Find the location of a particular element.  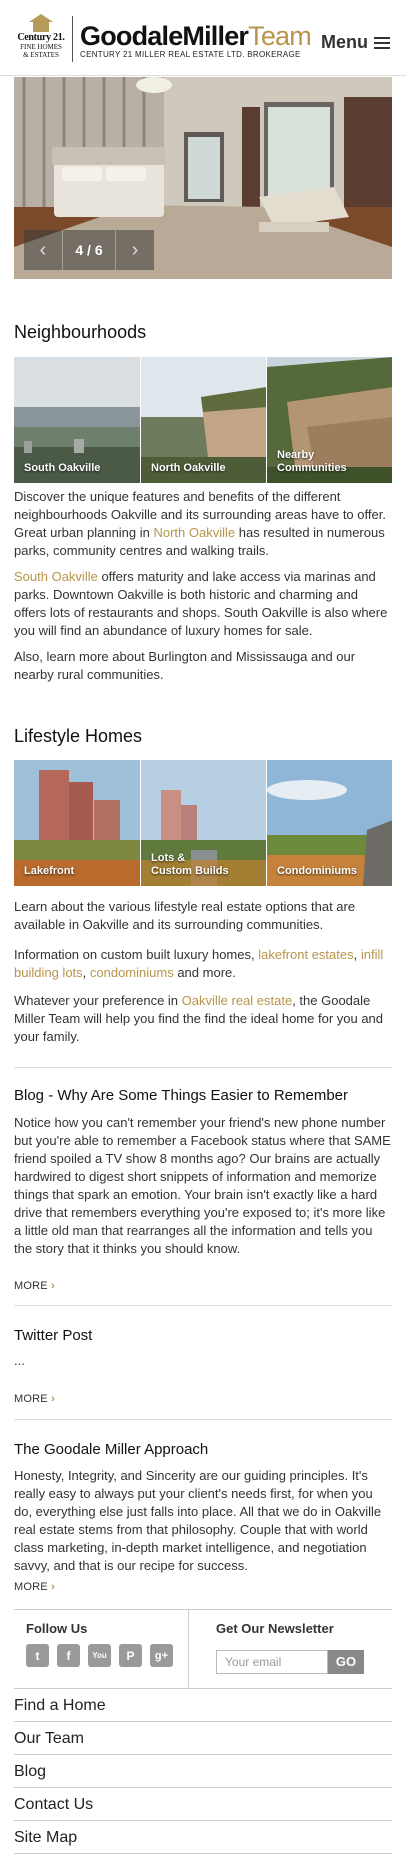

century21-logo: Century 21. FINE HOMES & ESTATES is located at coordinates (41, 39).